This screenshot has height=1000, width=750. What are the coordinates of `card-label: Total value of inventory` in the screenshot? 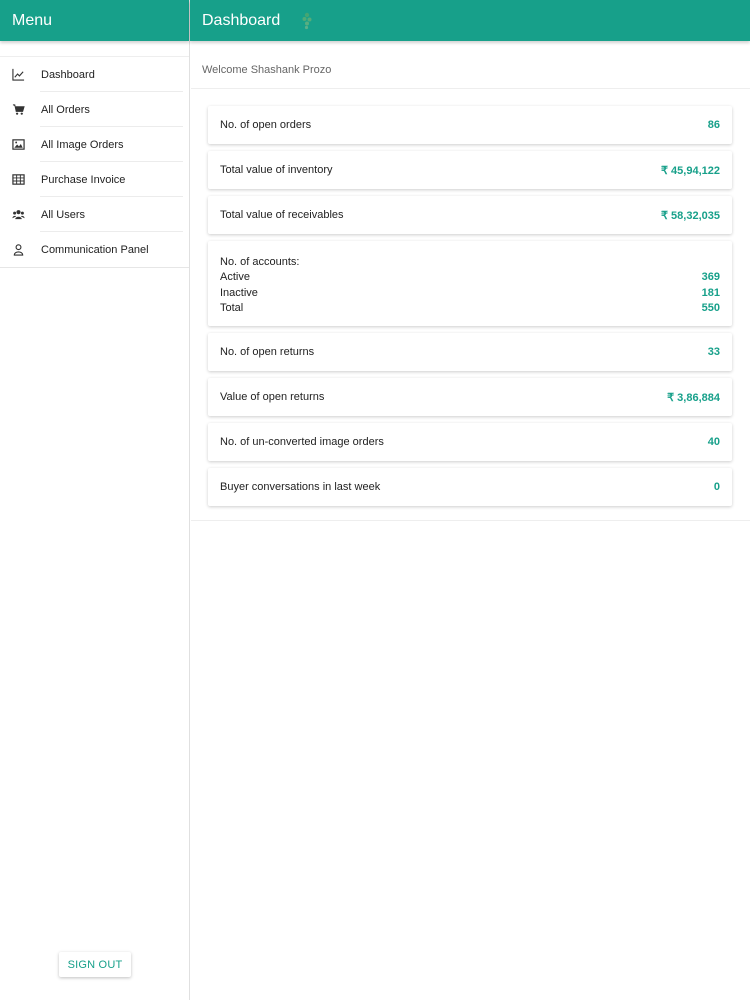 It's located at (276, 170).